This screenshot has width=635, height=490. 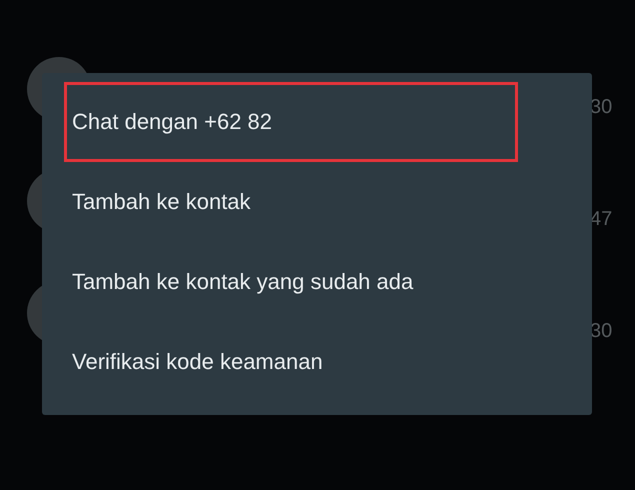 I want to click on menu-item: Tambah ke kontak yang sudah ada, so click(x=291, y=282).